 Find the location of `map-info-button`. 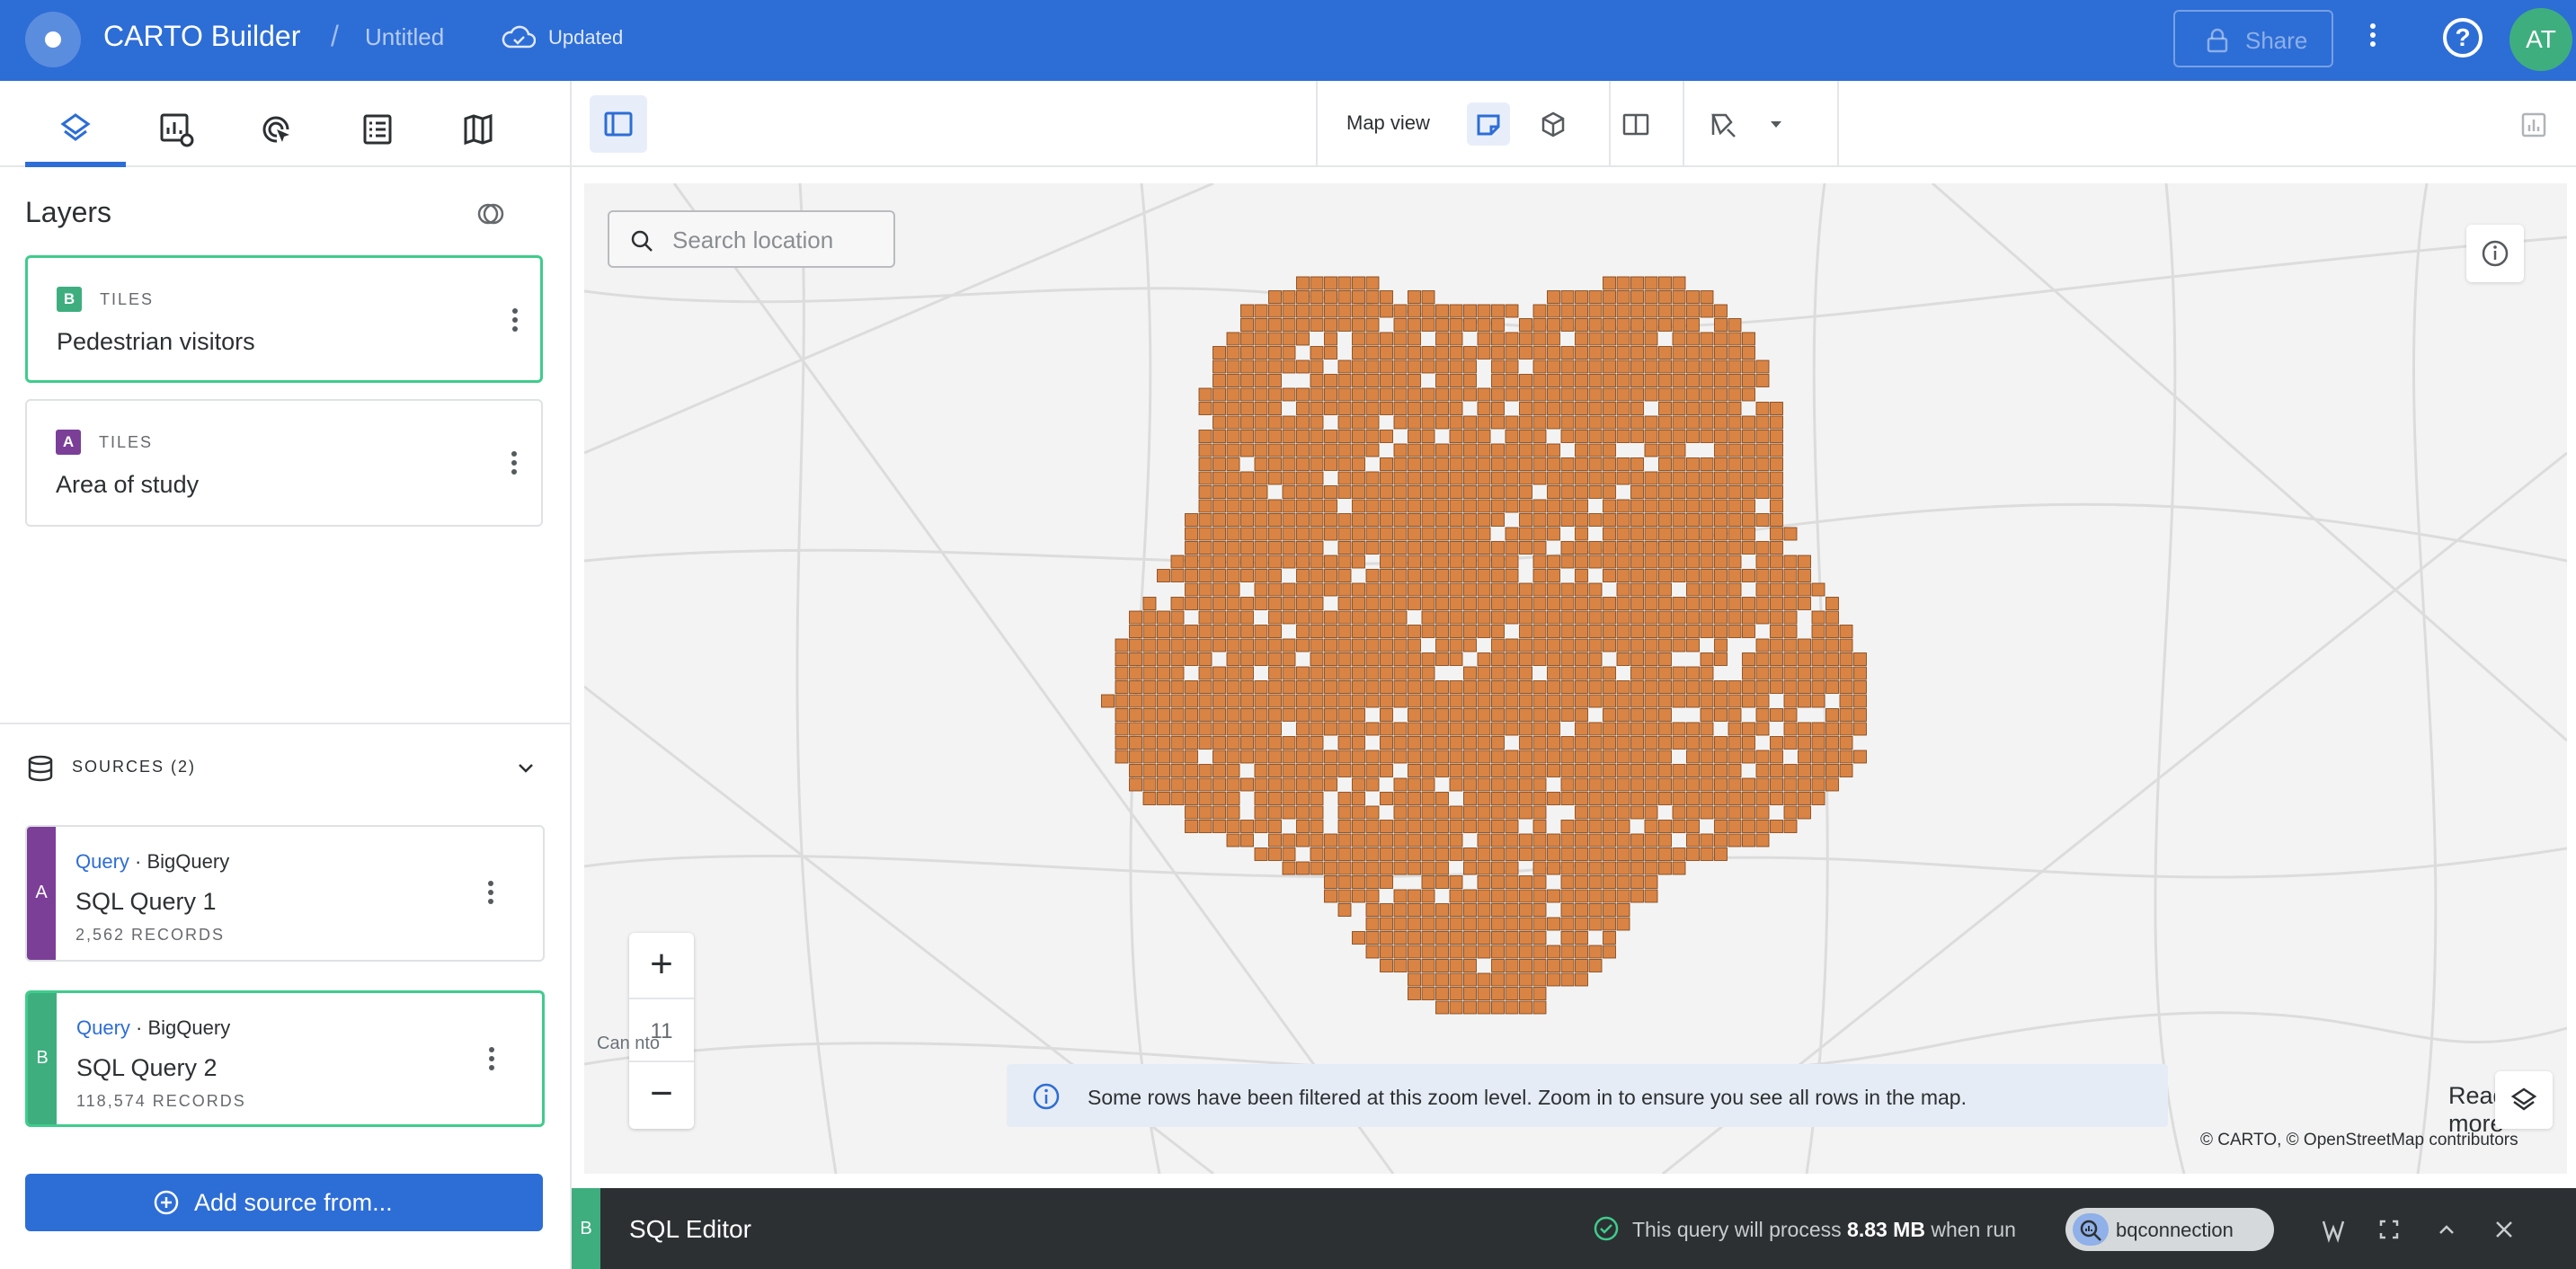

map-info-button is located at coordinates (2495, 254).